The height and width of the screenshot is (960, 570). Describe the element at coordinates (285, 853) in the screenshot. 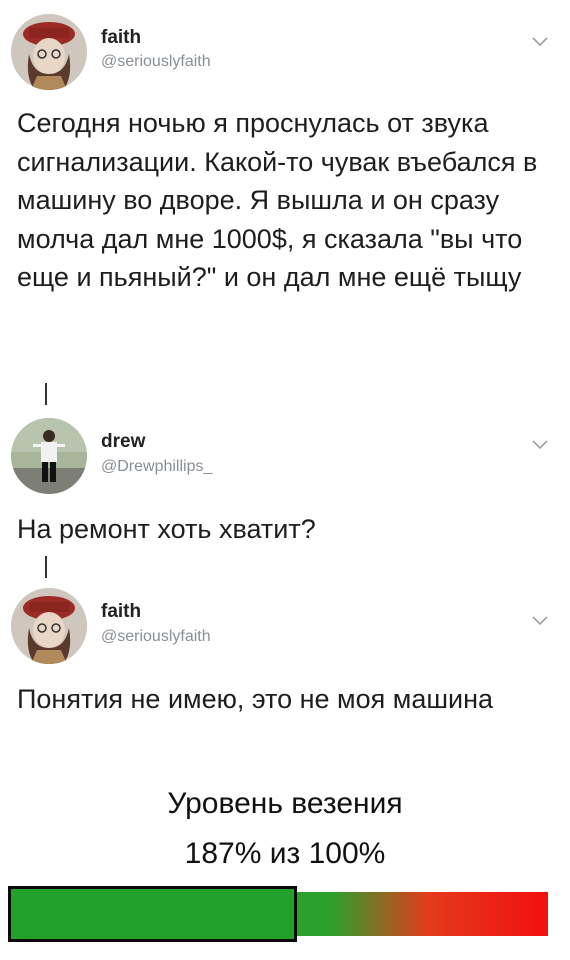

I see `luck-meter-value: 187% из 100%` at that location.